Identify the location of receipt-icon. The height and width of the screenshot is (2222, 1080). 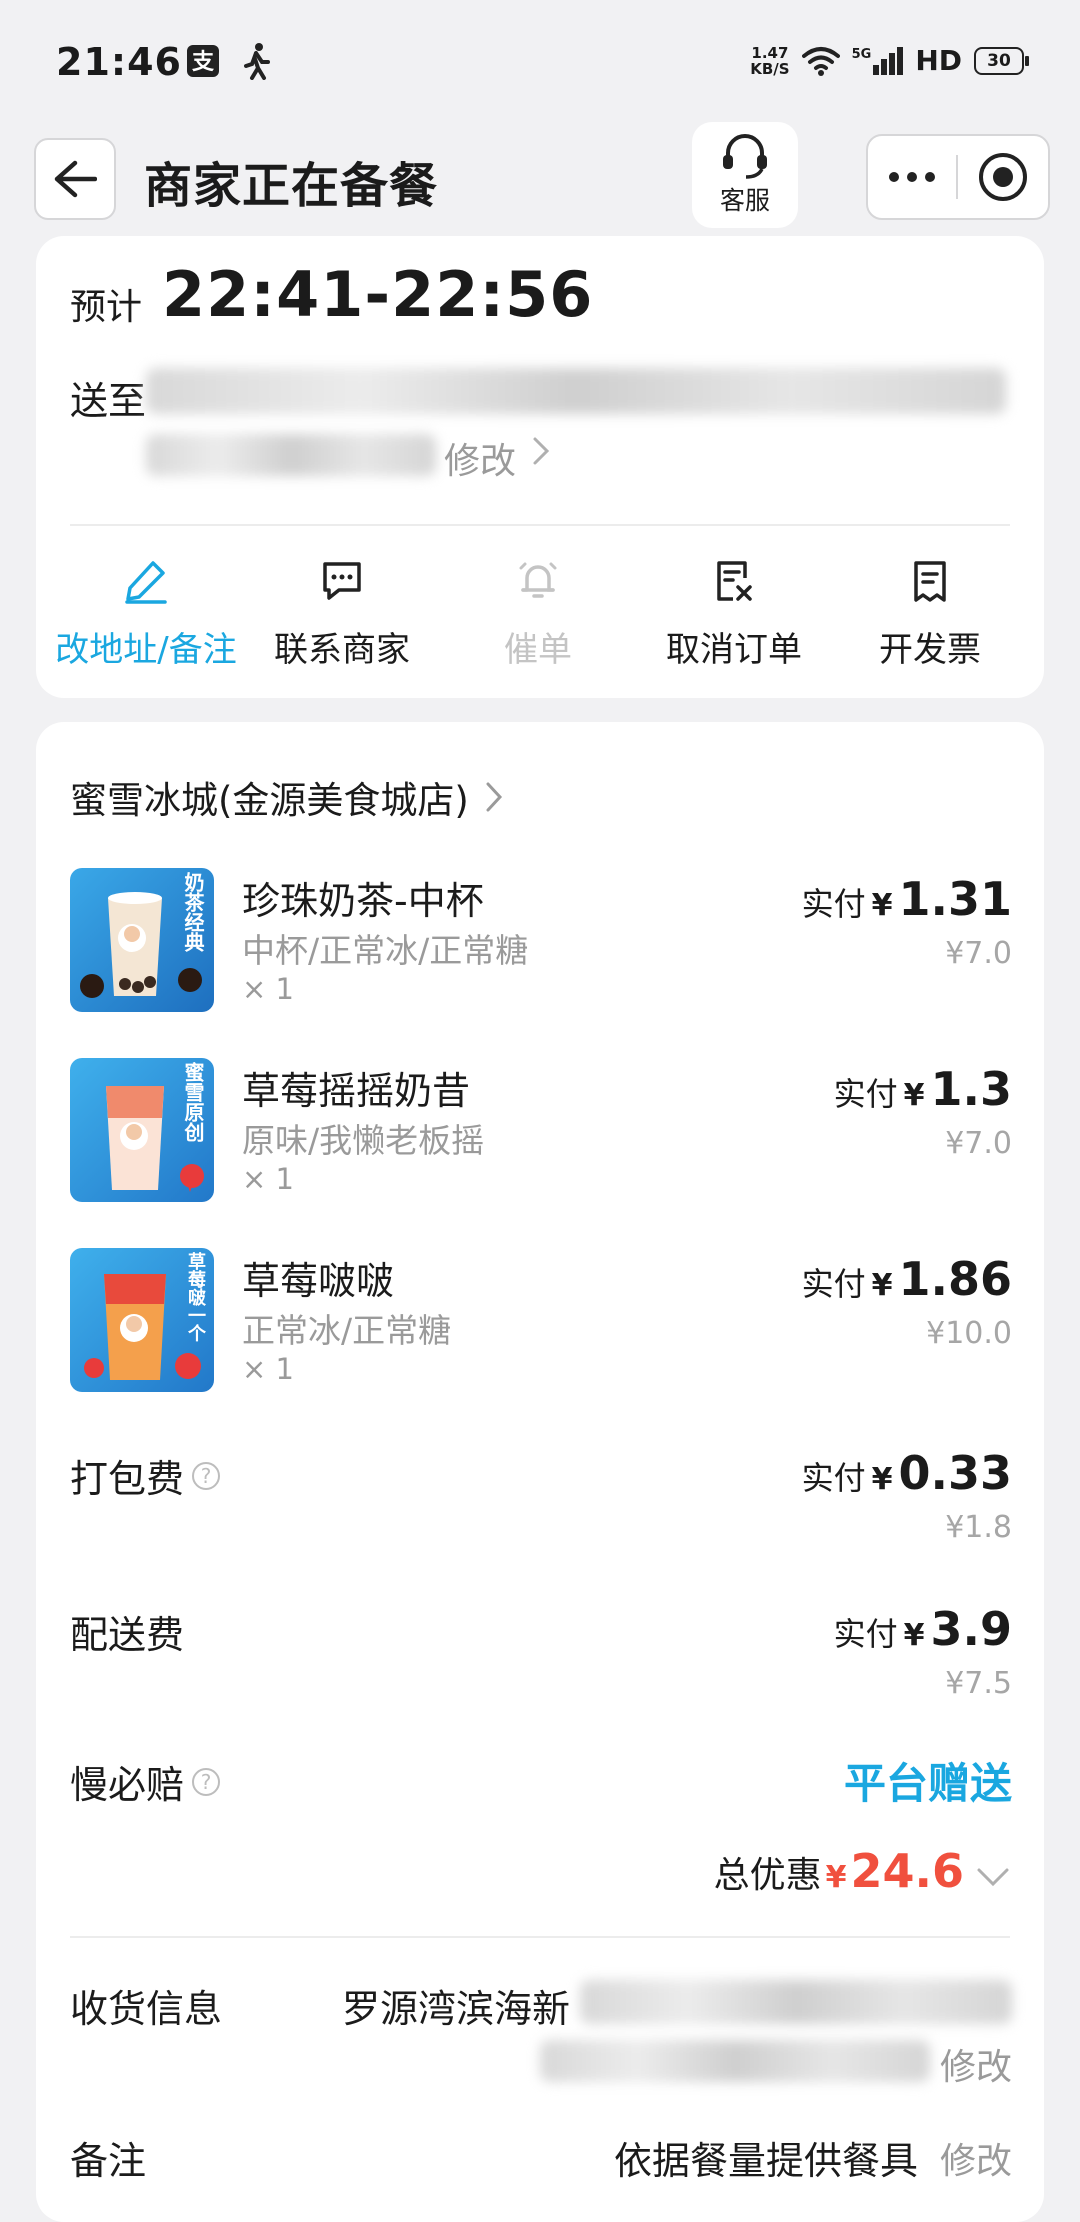
(930, 581).